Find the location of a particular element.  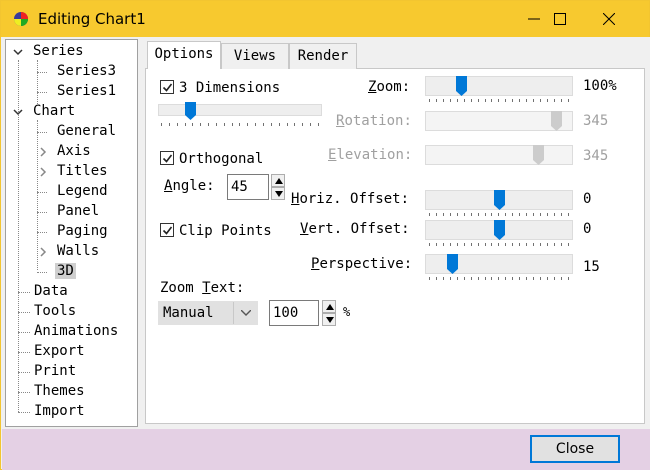

zoom-slider-track is located at coordinates (499, 86).